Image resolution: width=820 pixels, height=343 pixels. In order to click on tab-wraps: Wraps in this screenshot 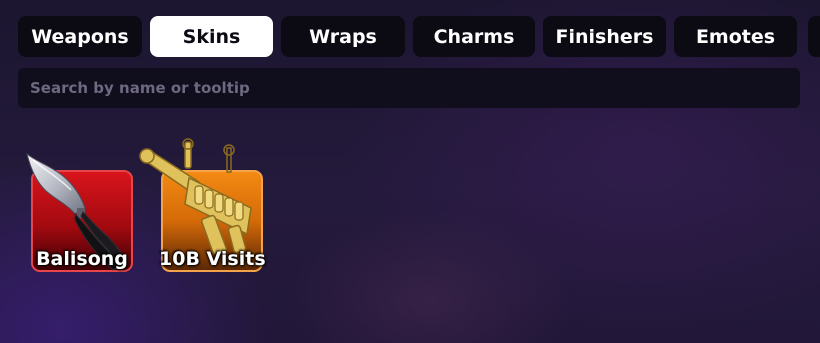, I will do `click(343, 36)`.